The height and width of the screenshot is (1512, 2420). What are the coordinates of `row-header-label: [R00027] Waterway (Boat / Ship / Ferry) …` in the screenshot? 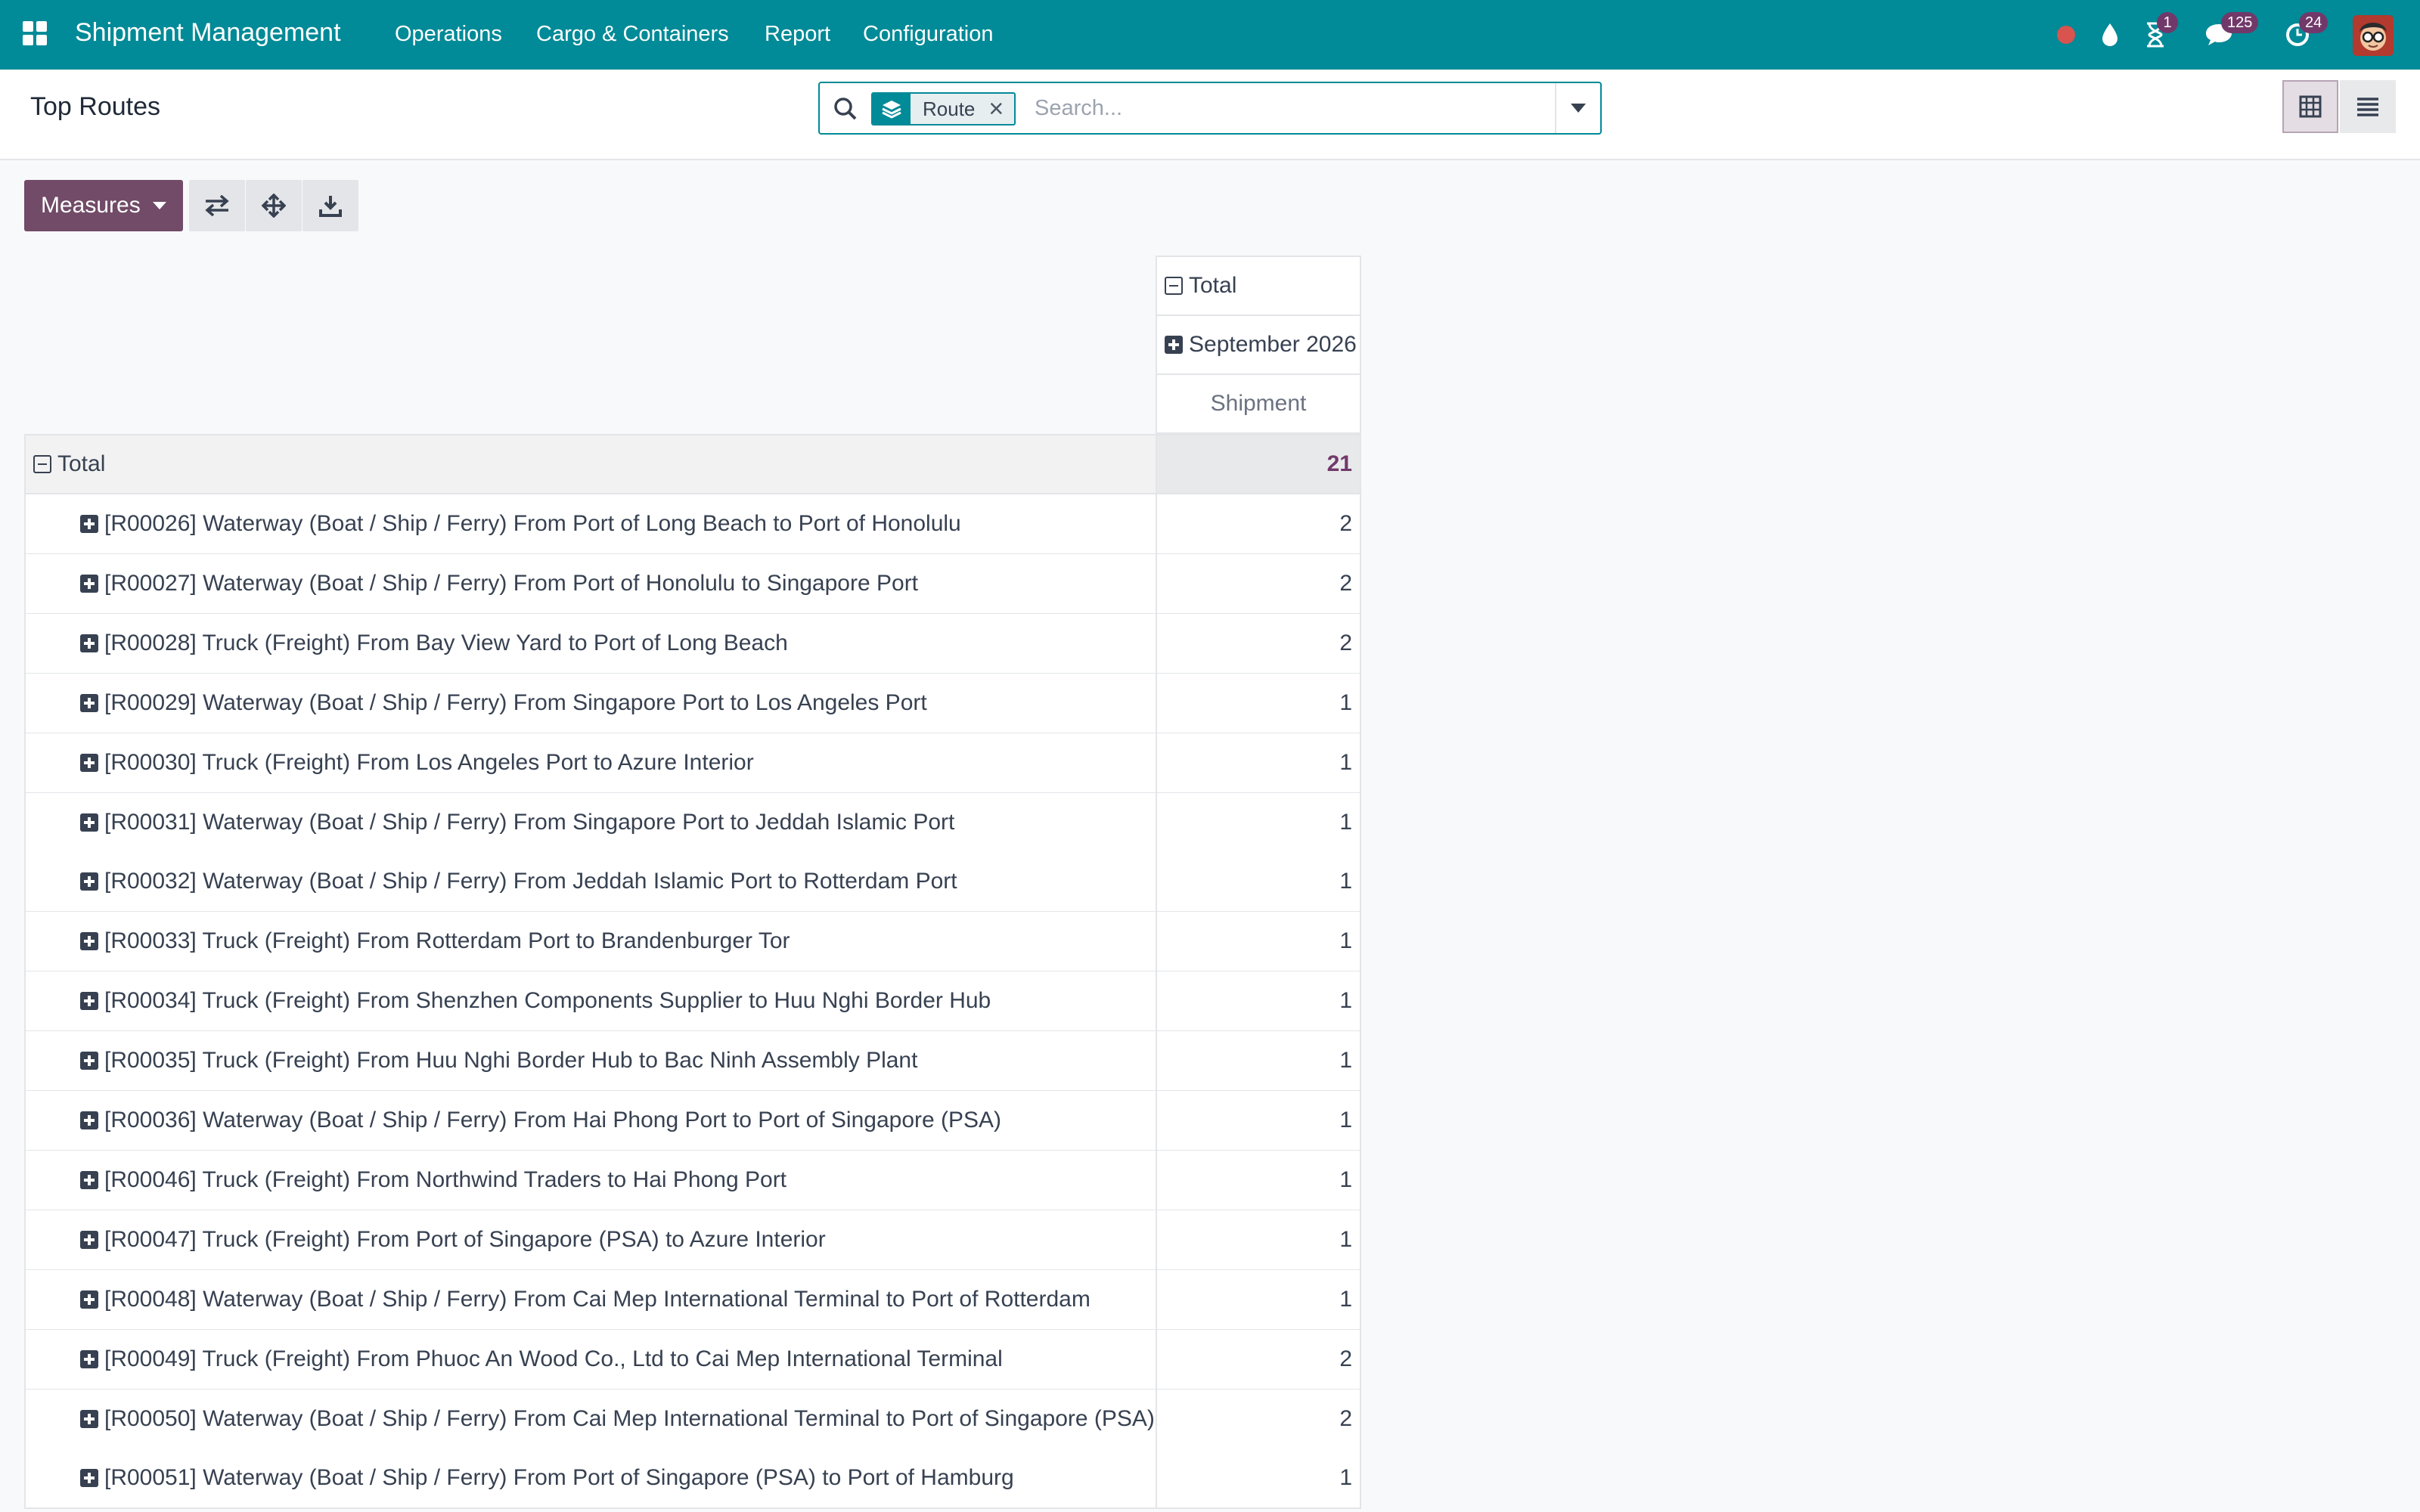 It's located at (511, 583).